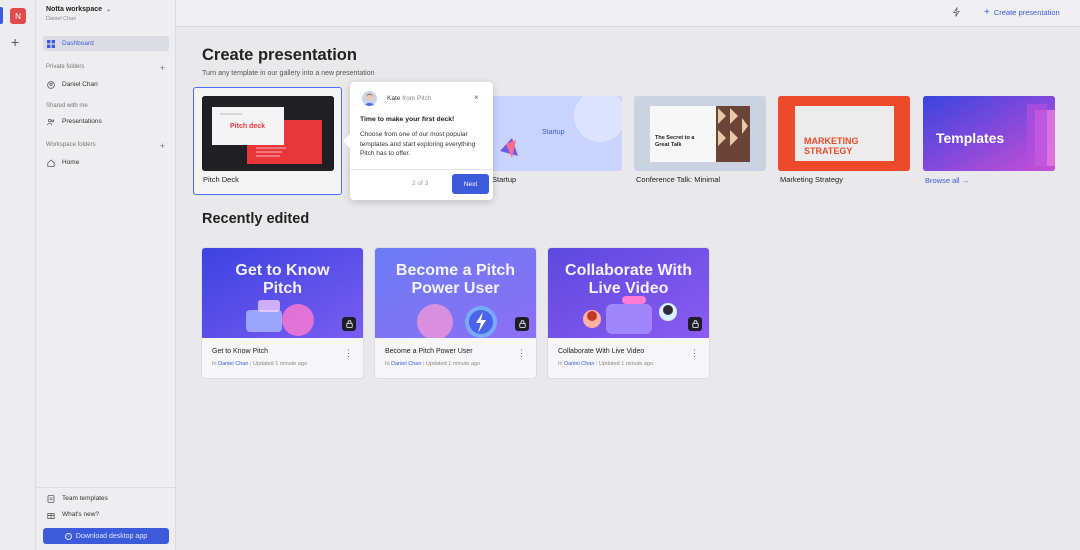  What do you see at coordinates (106, 121) in the screenshot?
I see `sidebar-item-presentations: Presentations` at bounding box center [106, 121].